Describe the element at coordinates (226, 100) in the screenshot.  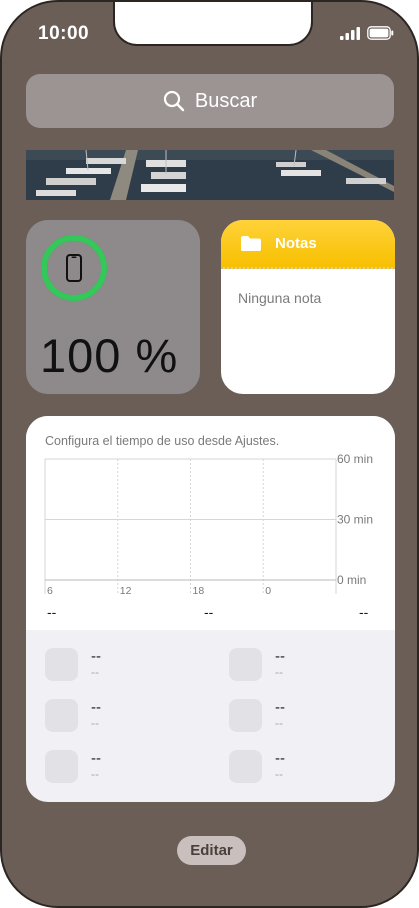
I see `search-placeholder: Buscar` at that location.